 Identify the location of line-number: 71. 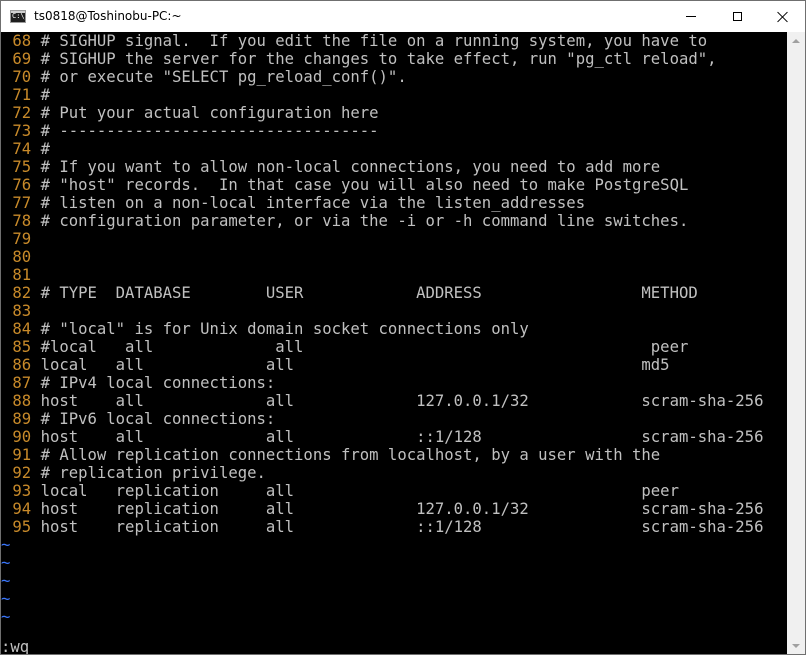
(22, 95).